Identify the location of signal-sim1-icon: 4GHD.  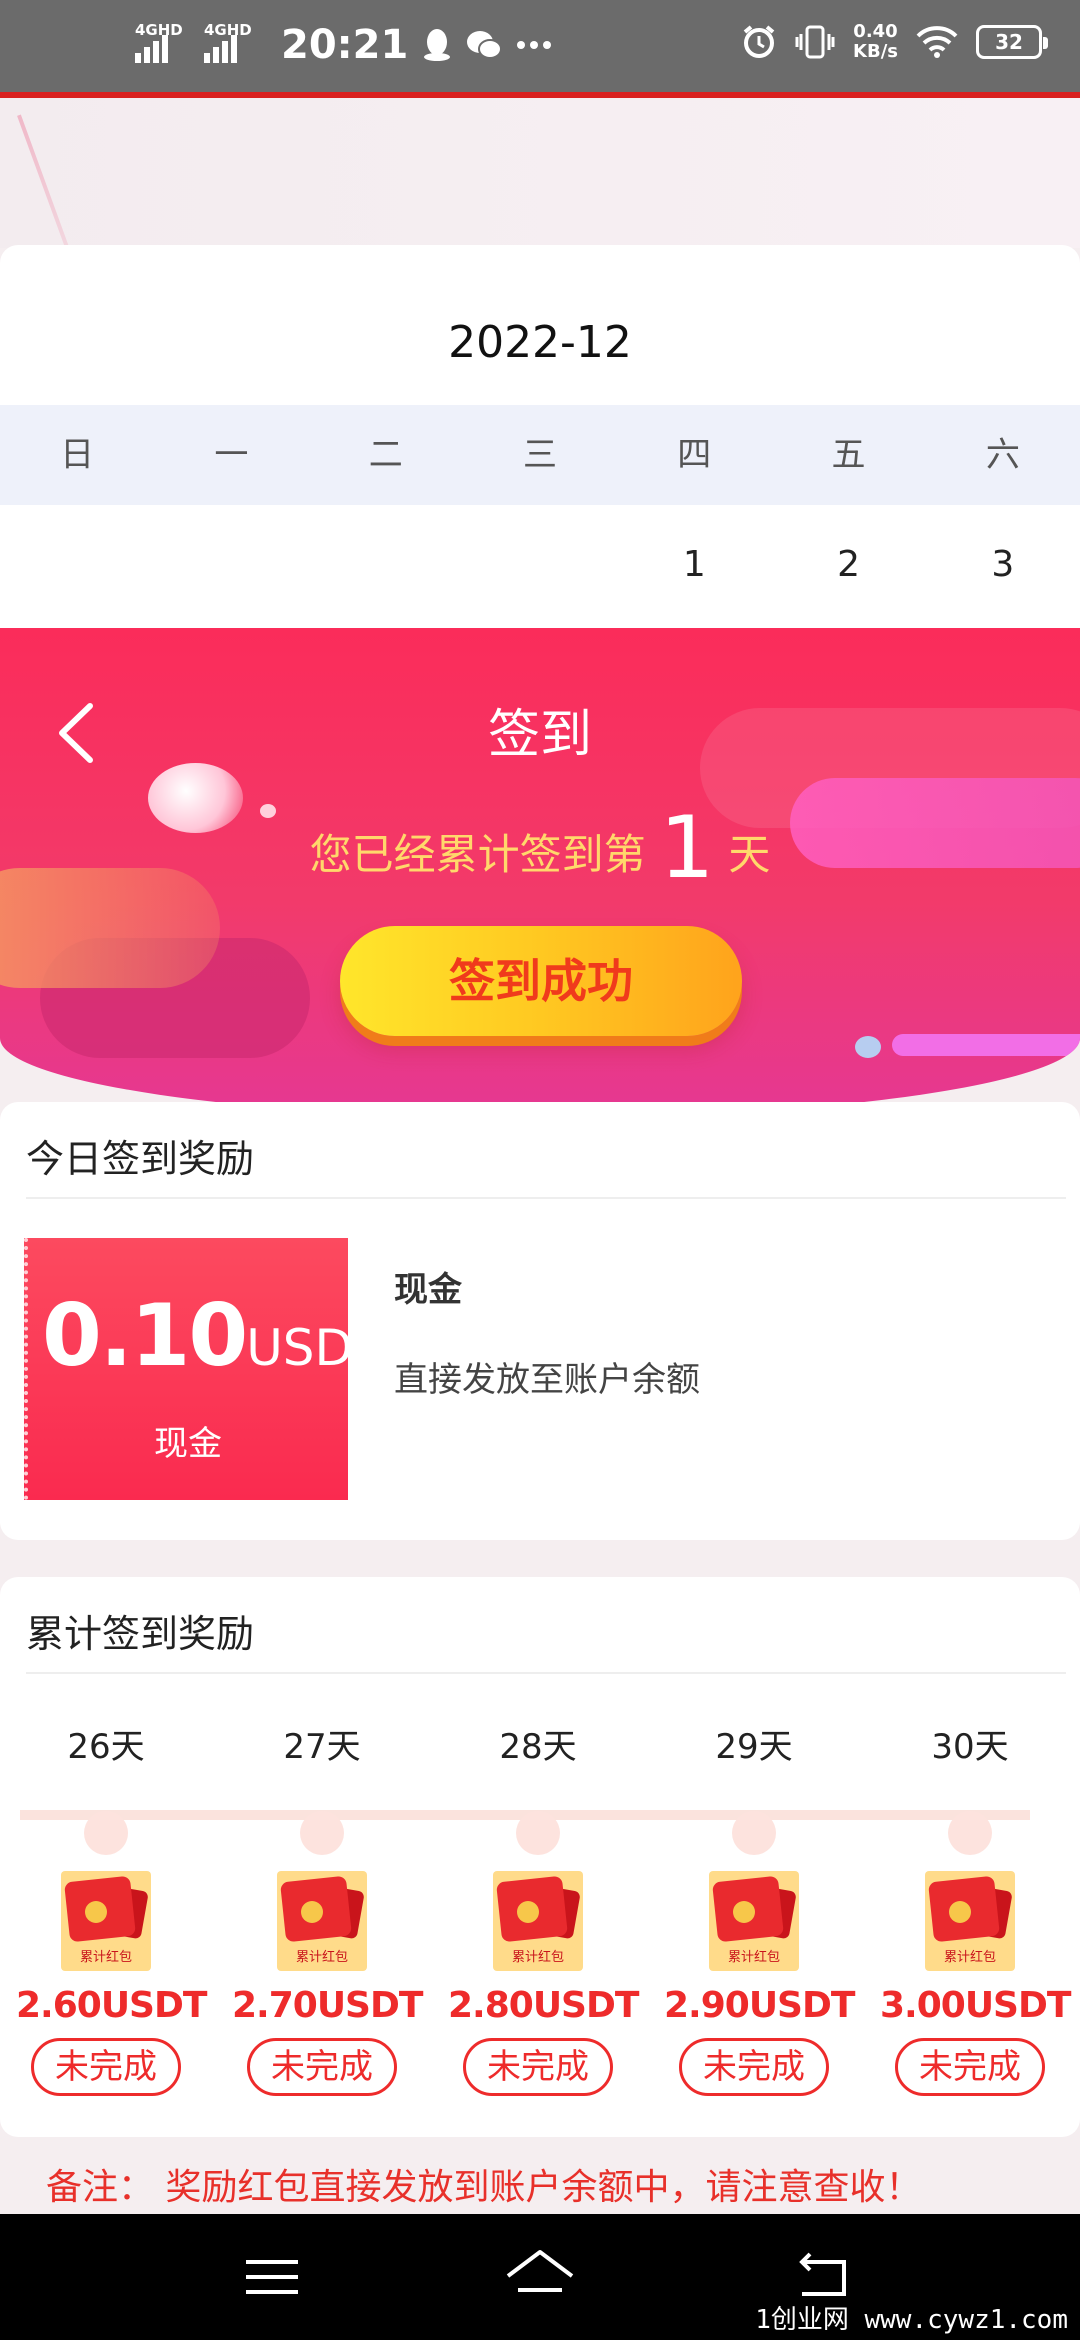
(159, 42).